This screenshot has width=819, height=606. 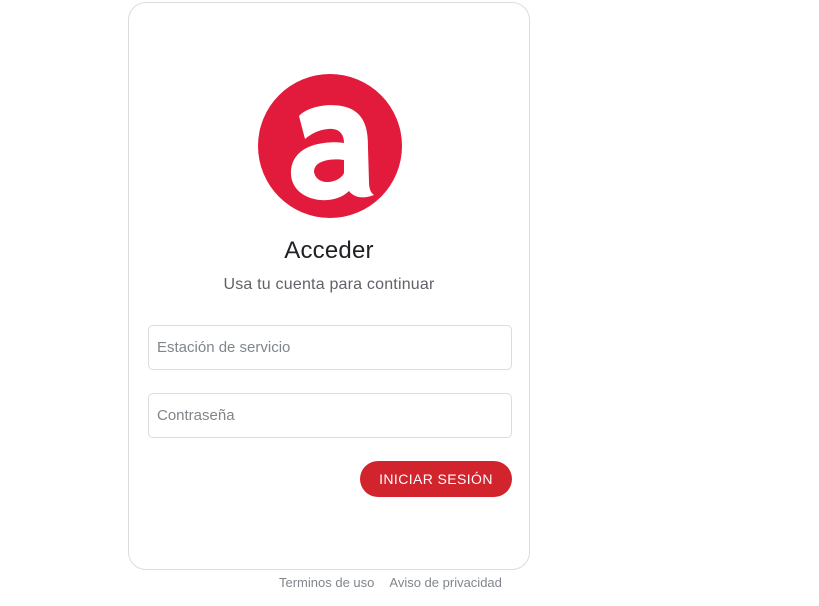 I want to click on footer-links: Terminos de uso Aviso de privacidad, so click(x=390, y=582).